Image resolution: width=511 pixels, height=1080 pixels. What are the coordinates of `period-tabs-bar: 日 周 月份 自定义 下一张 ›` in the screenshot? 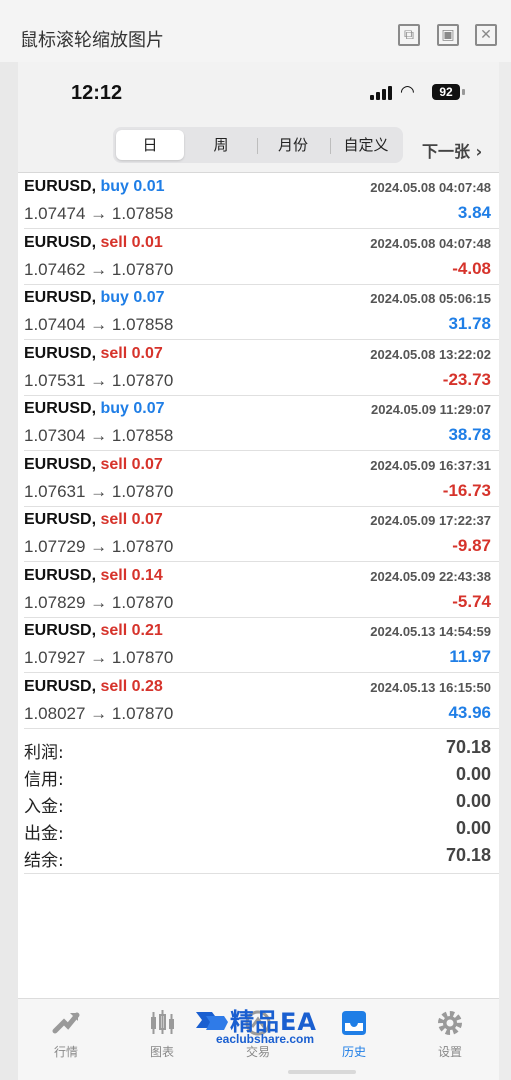 It's located at (258, 147).